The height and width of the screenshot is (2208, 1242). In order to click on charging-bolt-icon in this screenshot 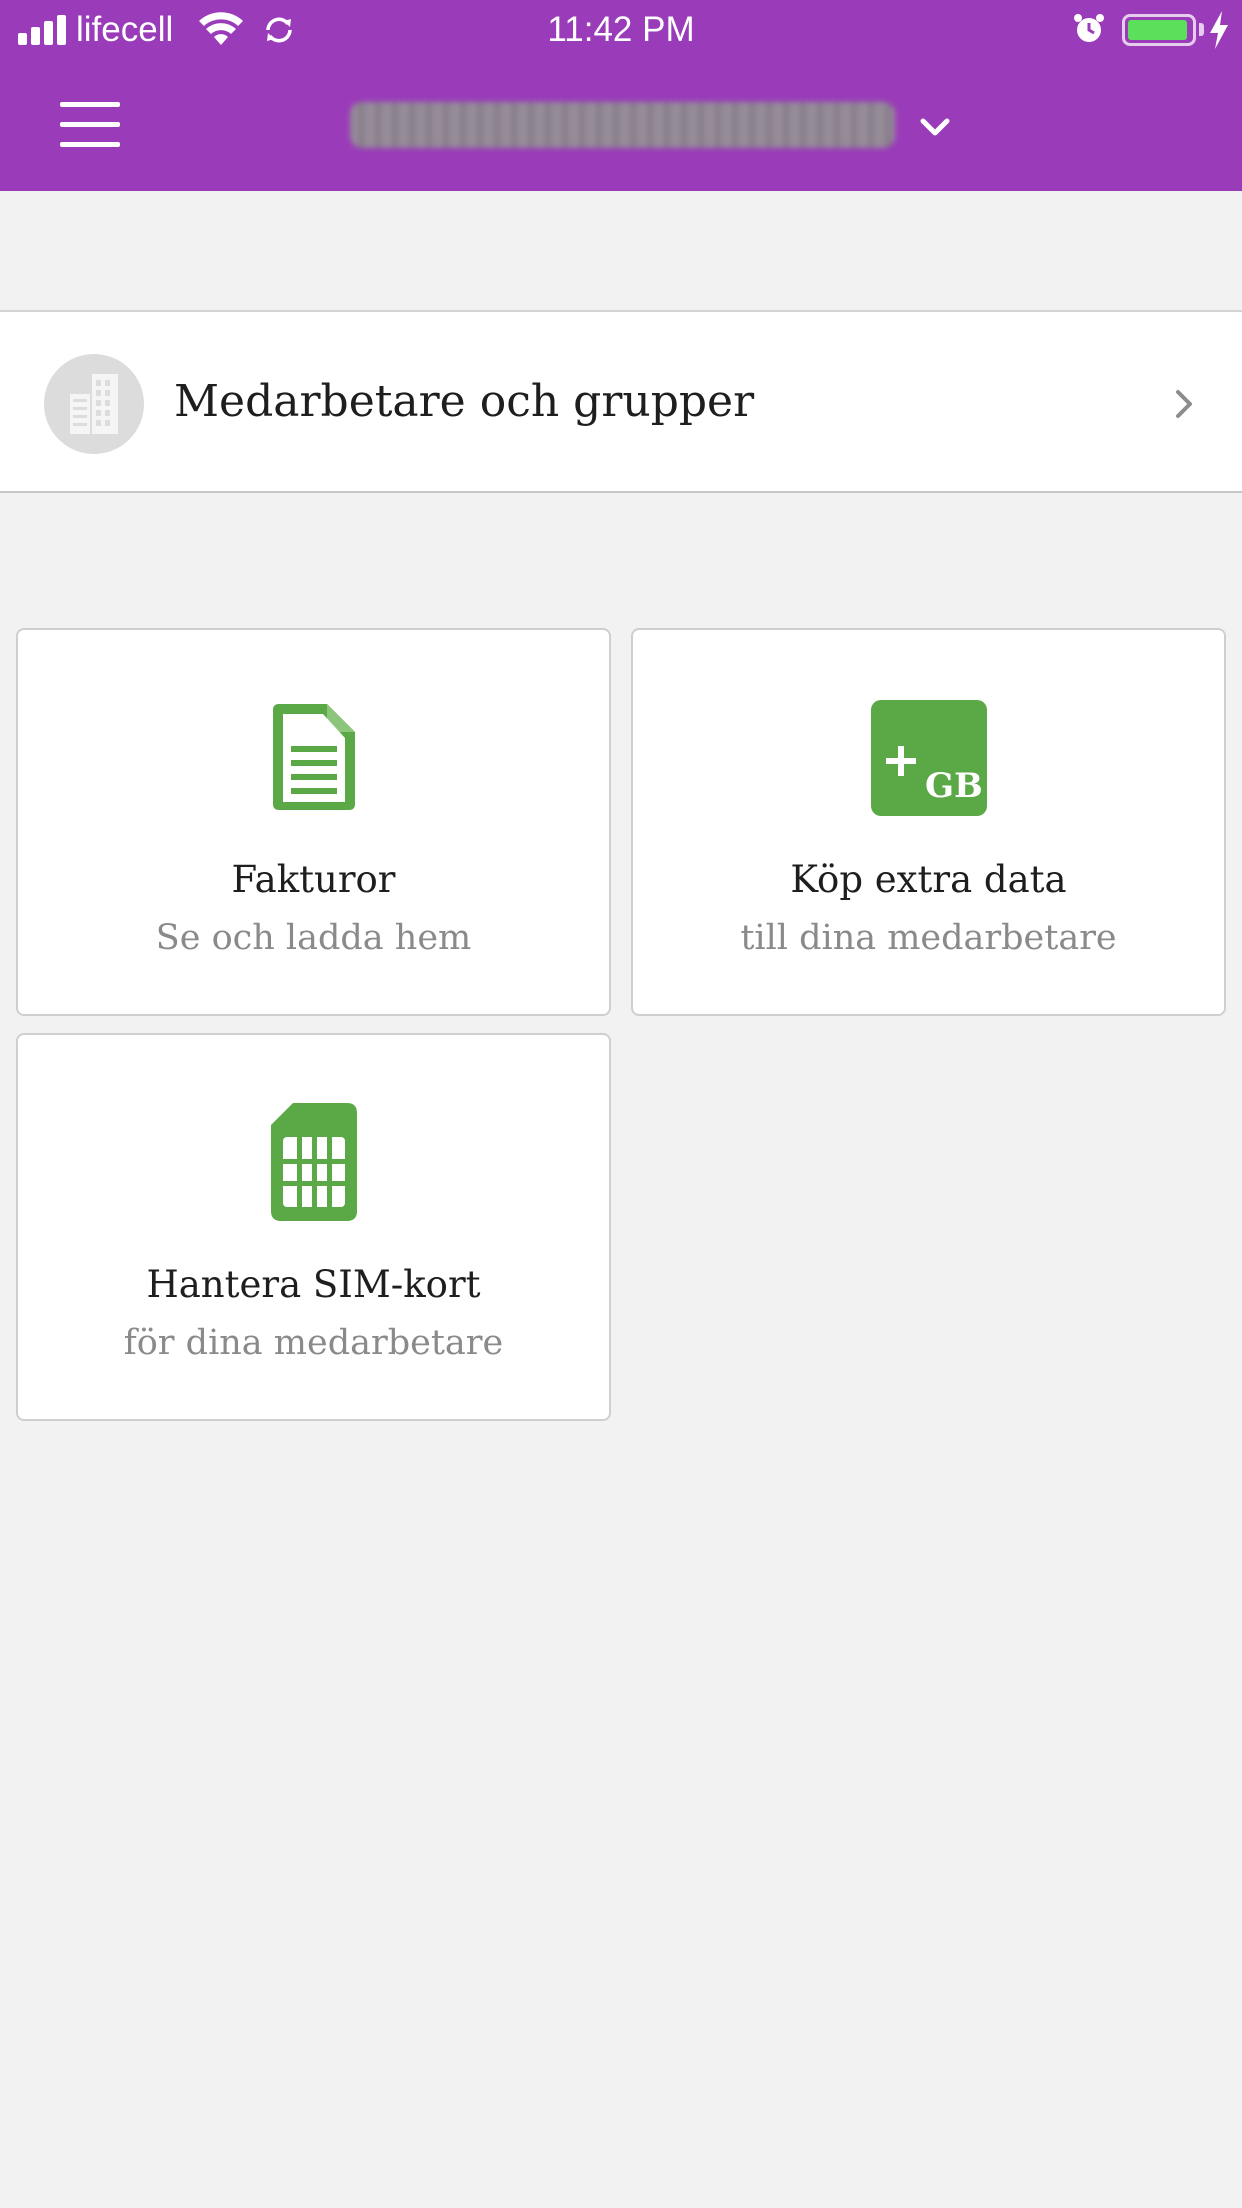, I will do `click(1219, 30)`.